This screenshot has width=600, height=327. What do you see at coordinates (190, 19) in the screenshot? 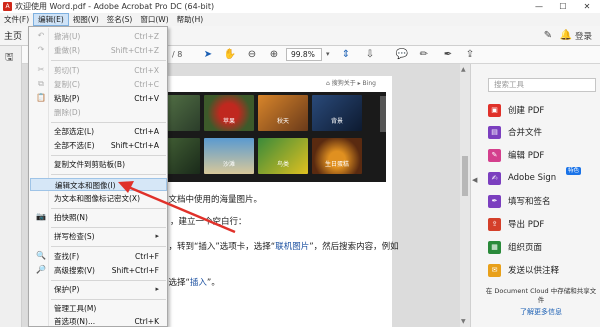
I see `menu-help: 帮助(H)` at bounding box center [190, 19].